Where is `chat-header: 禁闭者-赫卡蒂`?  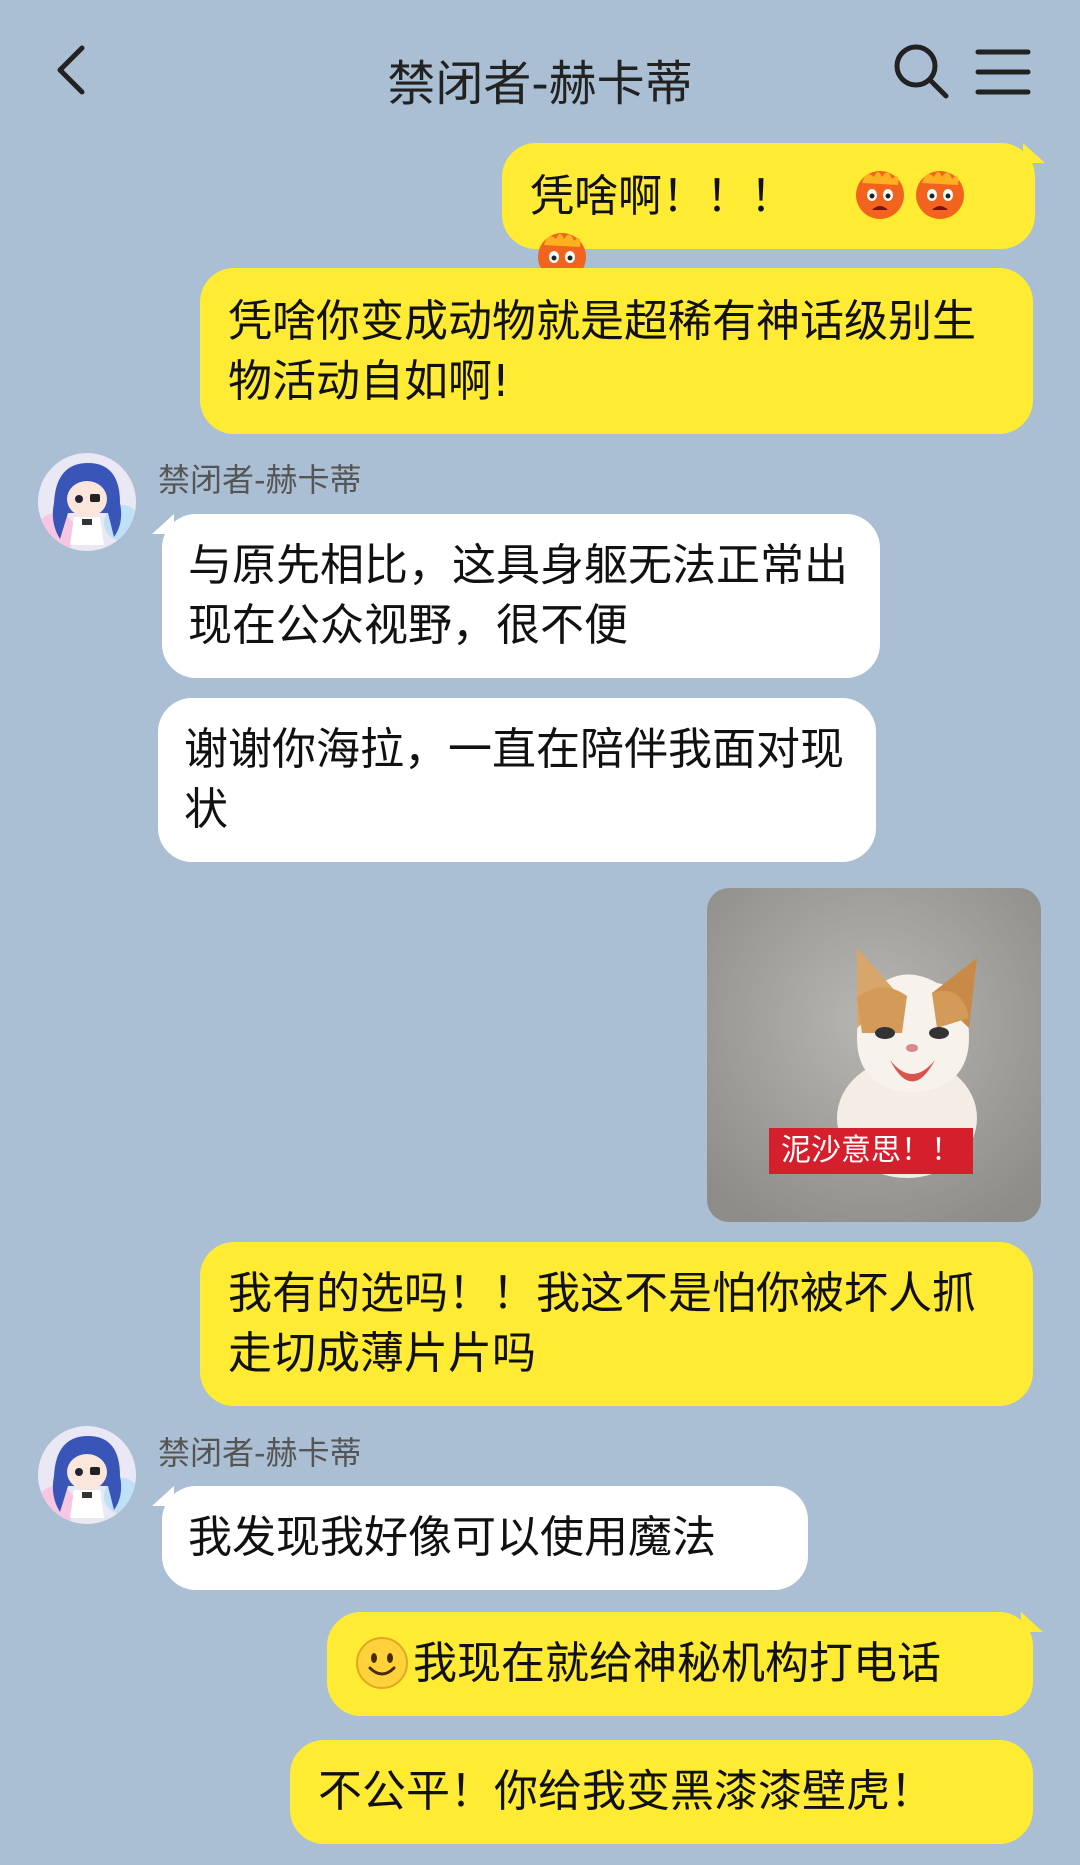 chat-header: 禁闭者-赫卡蒂 is located at coordinates (540, 70).